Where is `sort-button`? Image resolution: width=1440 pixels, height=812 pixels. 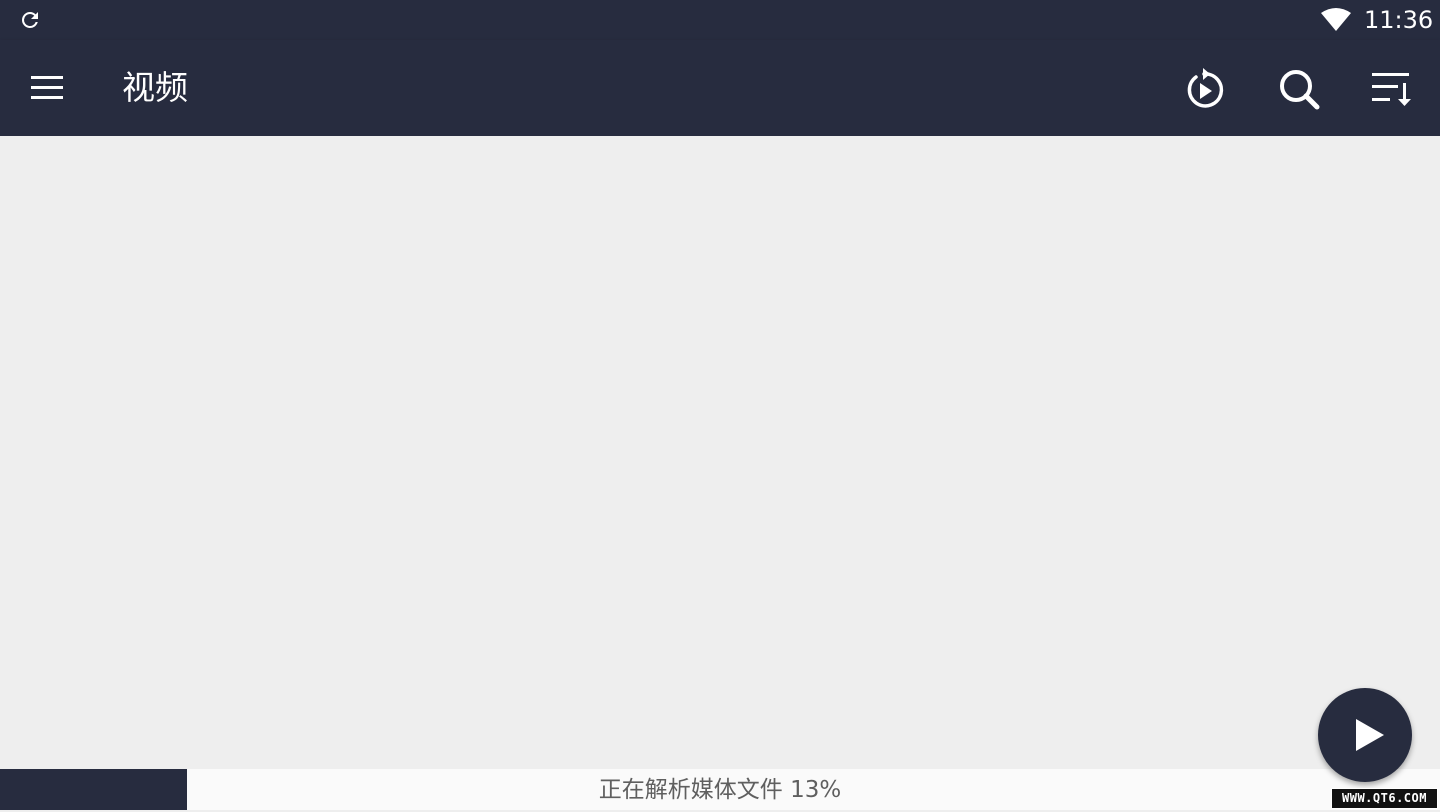 sort-button is located at coordinates (1392, 89).